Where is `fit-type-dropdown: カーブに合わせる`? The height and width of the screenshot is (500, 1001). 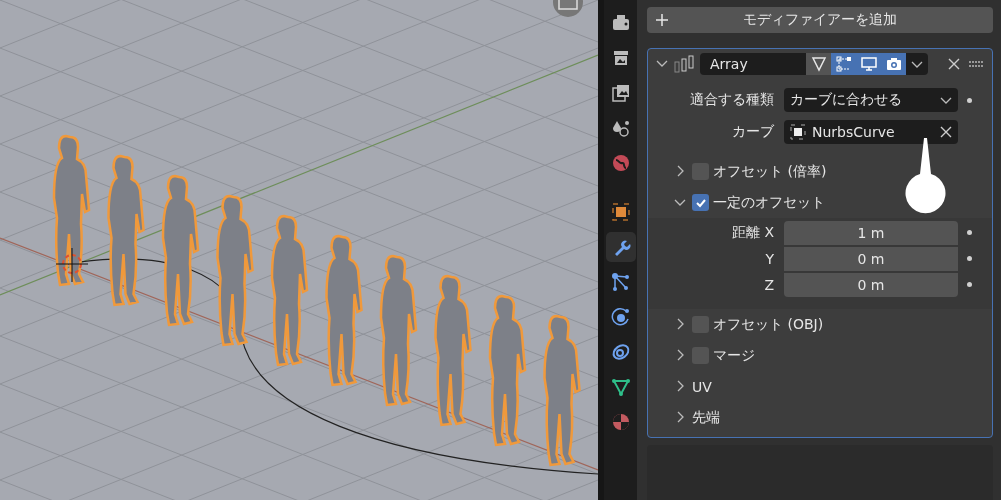 fit-type-dropdown: カーブに合わせる is located at coordinates (871, 100).